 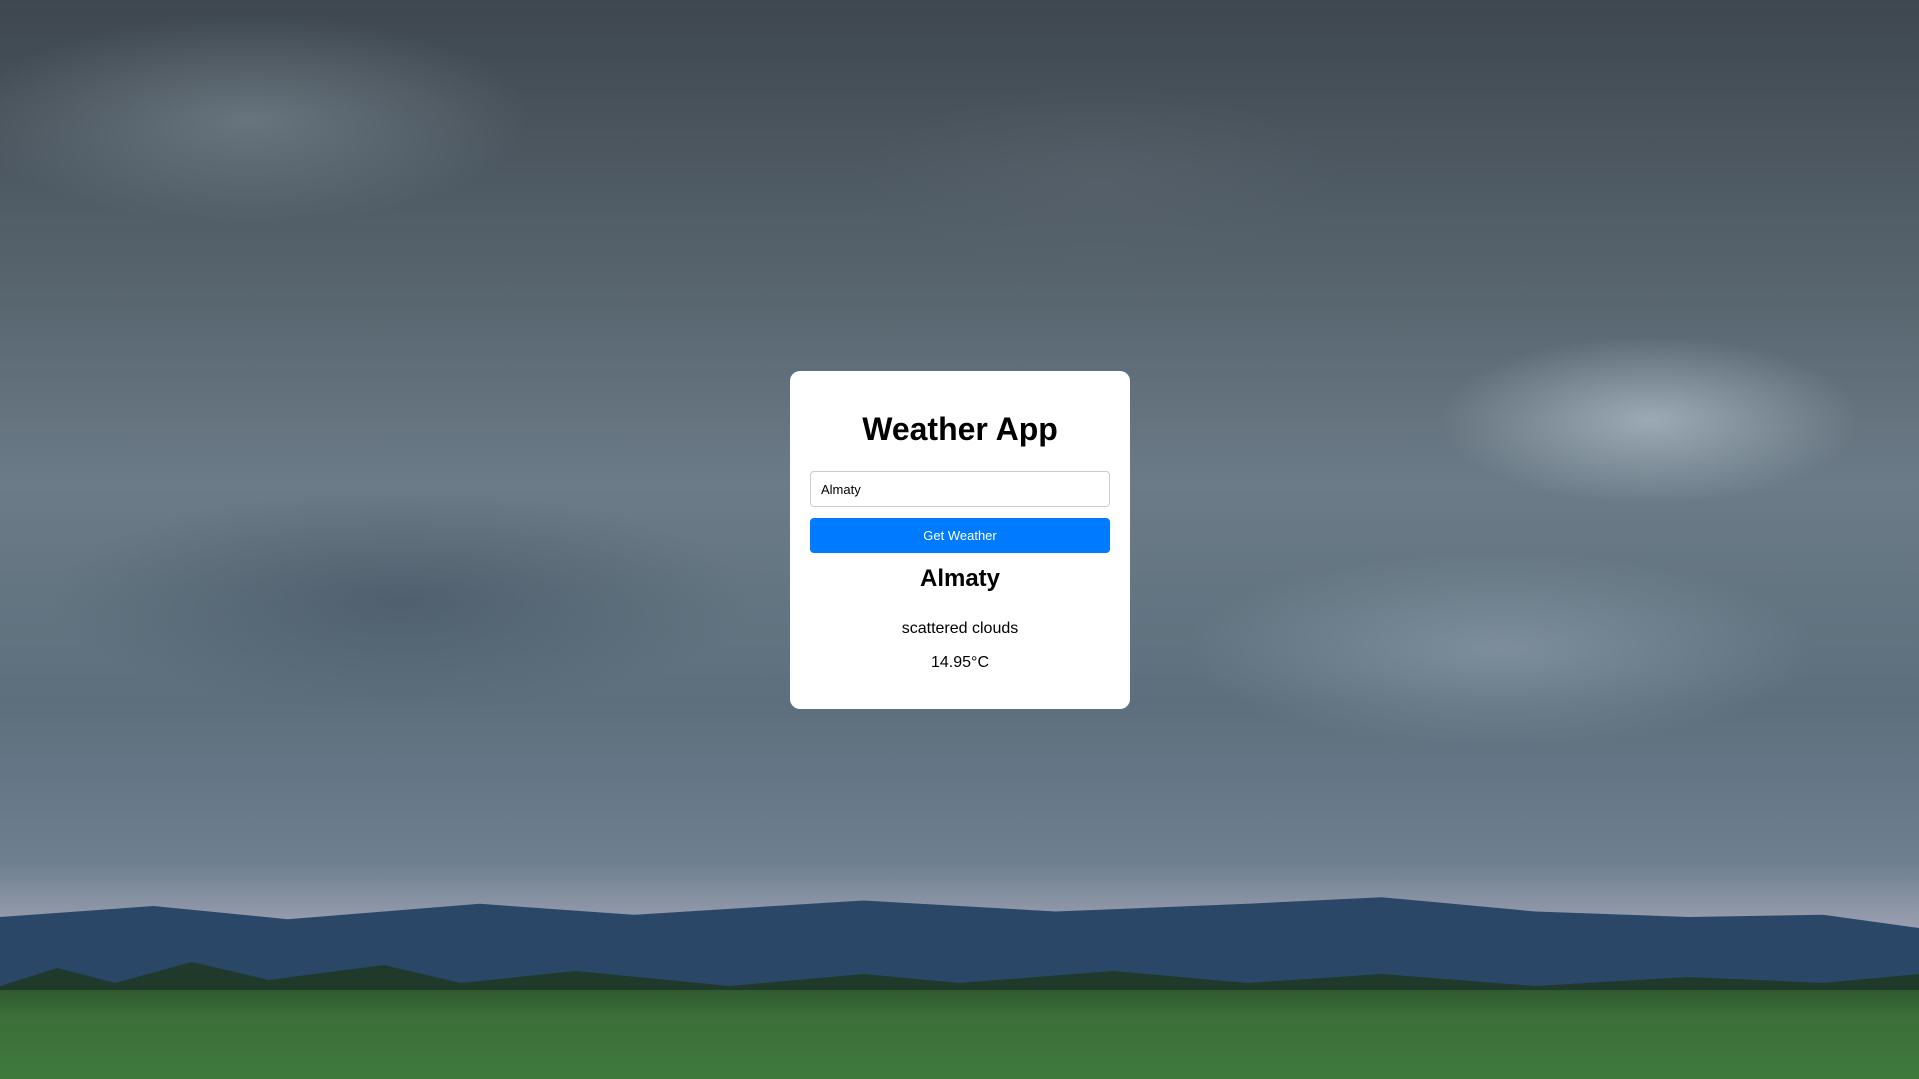 What do you see at coordinates (959, 1034) in the screenshot?
I see `background-field` at bounding box center [959, 1034].